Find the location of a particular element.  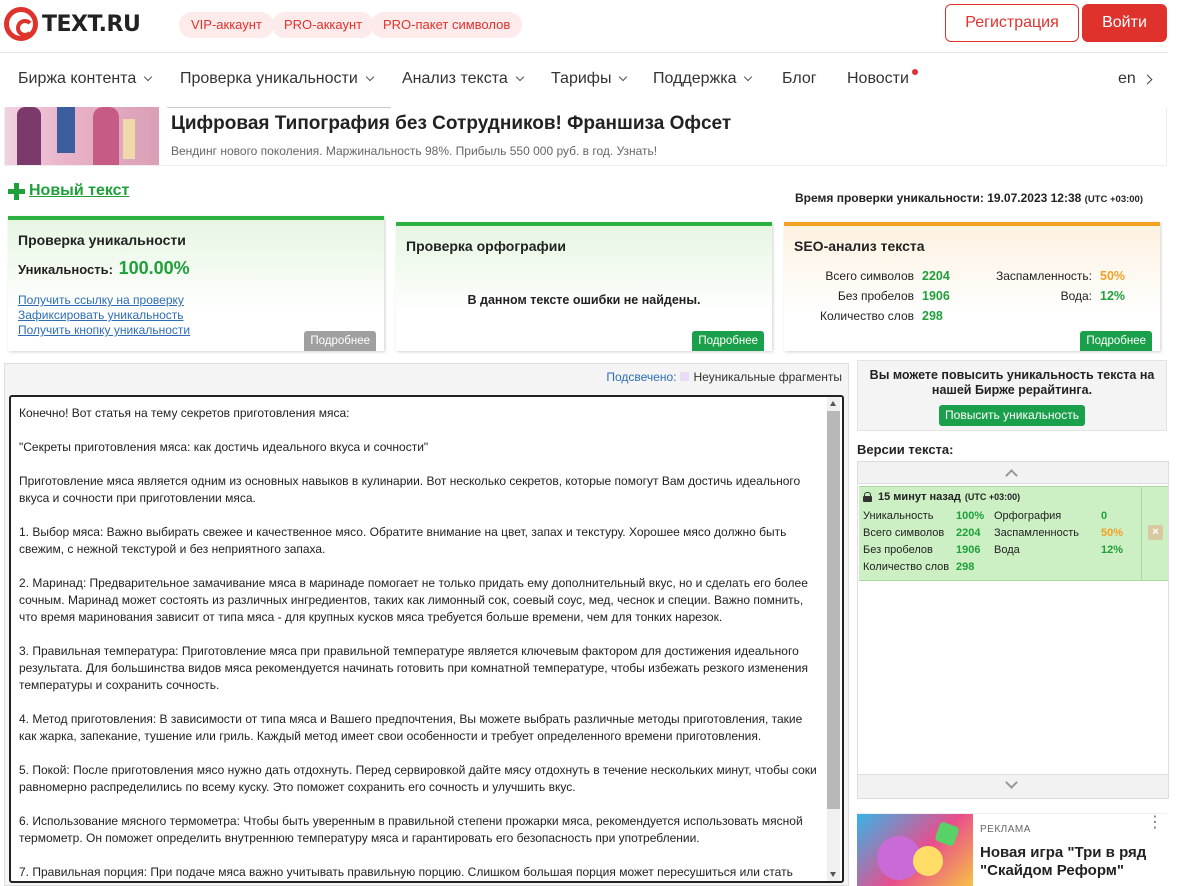

no-errors-message: В данном тексте ошибки не найдены. is located at coordinates (584, 300).